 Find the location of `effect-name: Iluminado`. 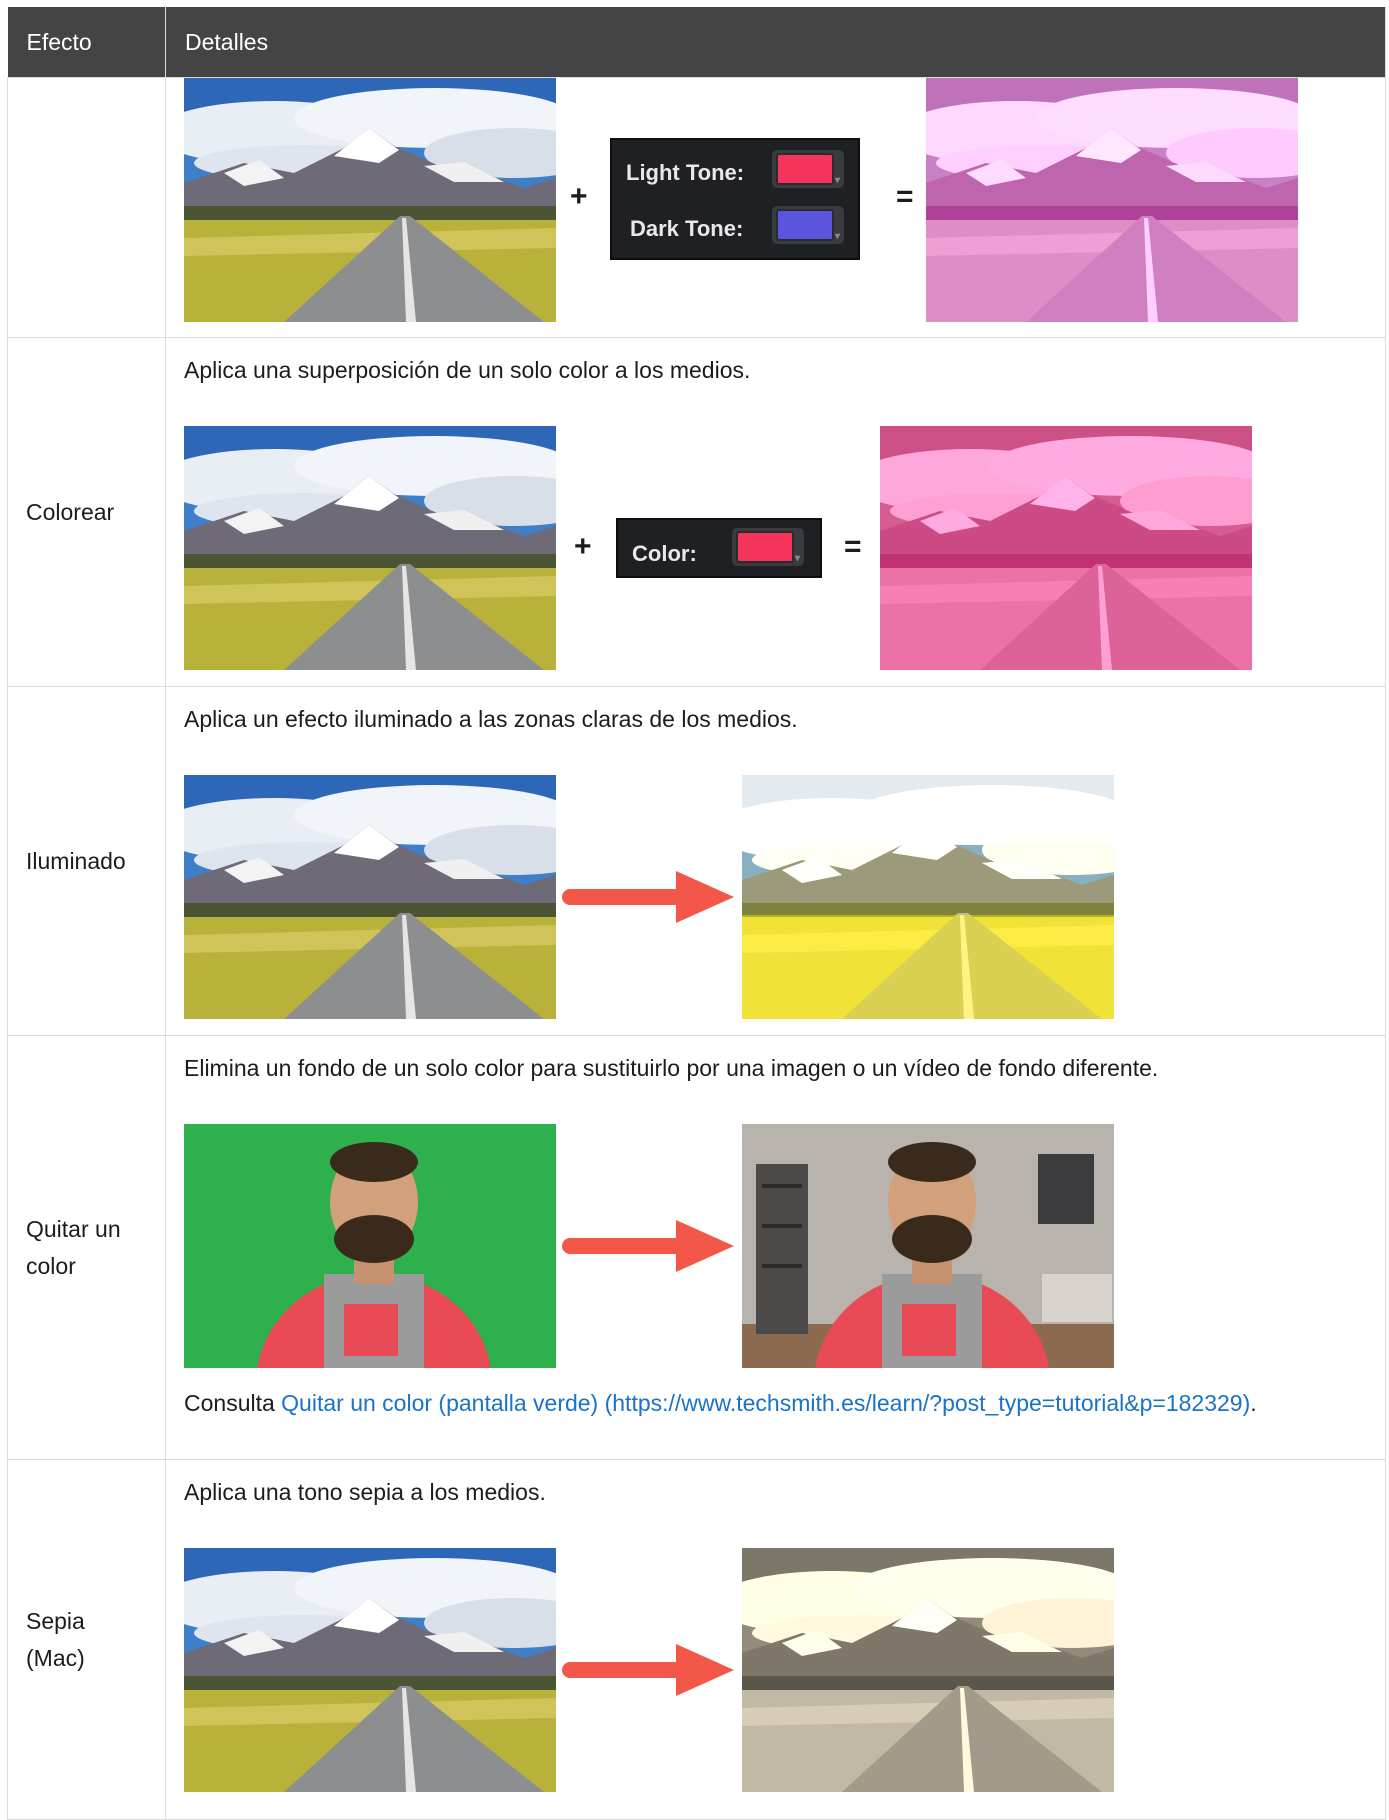

effect-name: Iluminado is located at coordinates (86, 861).